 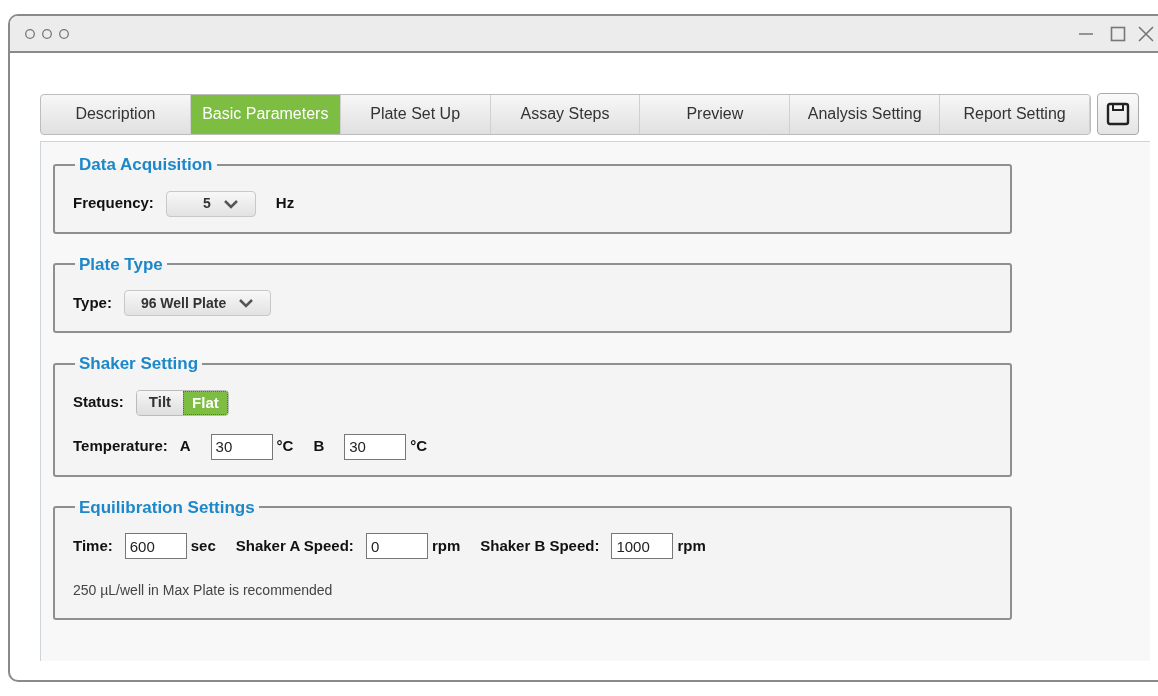 I want to click on field-label: Time:, so click(x=93, y=545).